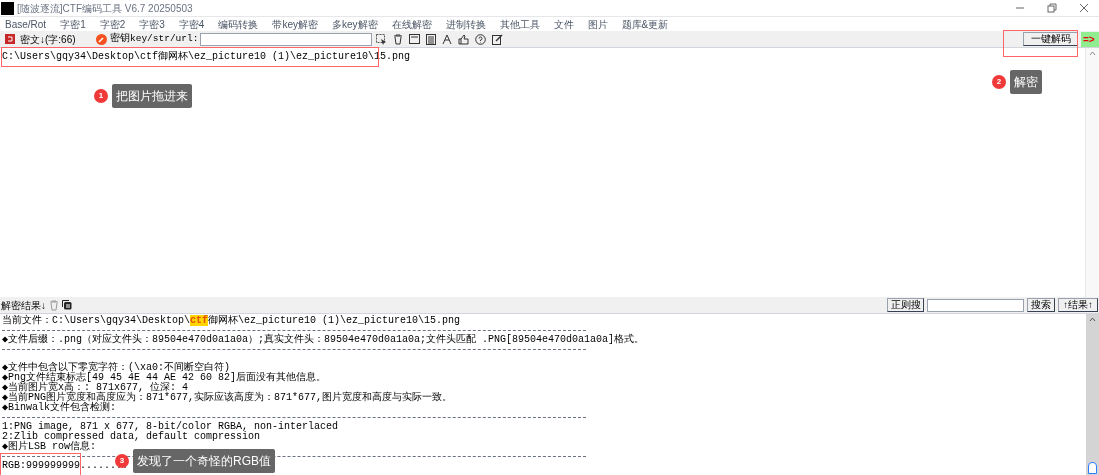 This screenshot has height=475, width=1099. Describe the element at coordinates (238, 24) in the screenshot. I see `menu-item: 编码转换` at that location.